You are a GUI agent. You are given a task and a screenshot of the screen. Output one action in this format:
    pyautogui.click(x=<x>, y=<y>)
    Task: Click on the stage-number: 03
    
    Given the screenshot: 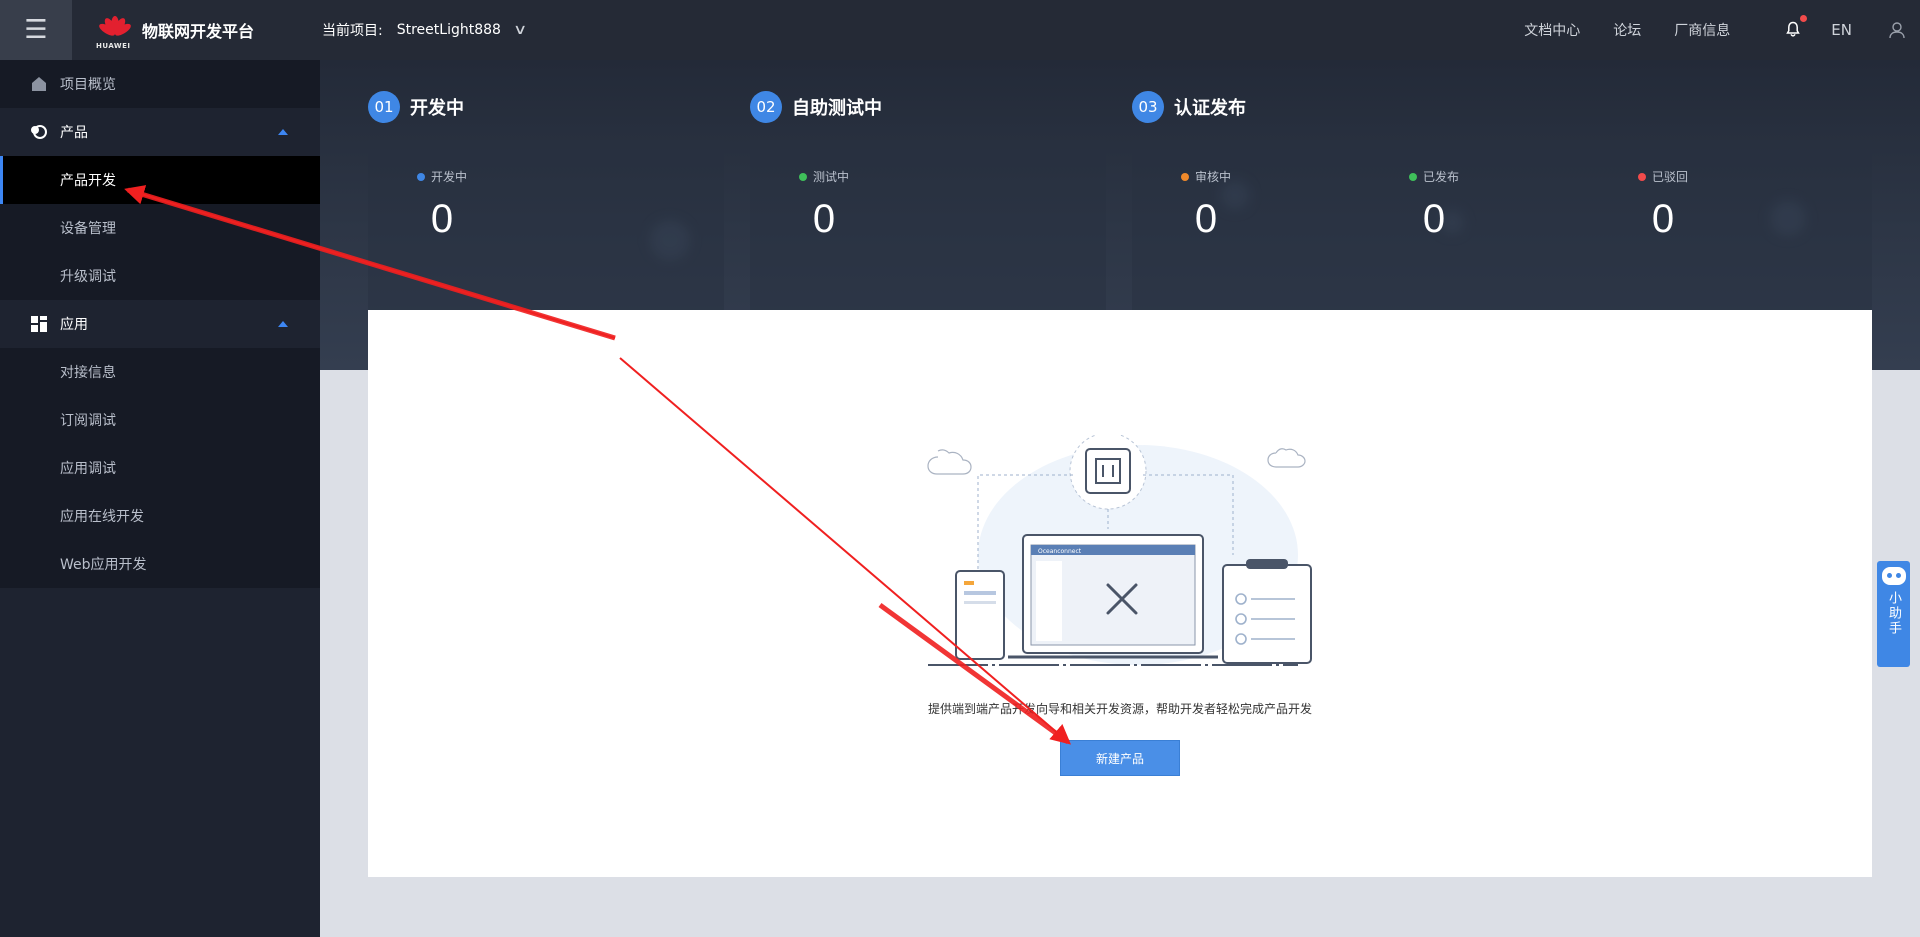 What is the action you would take?
    pyautogui.click(x=1148, y=107)
    